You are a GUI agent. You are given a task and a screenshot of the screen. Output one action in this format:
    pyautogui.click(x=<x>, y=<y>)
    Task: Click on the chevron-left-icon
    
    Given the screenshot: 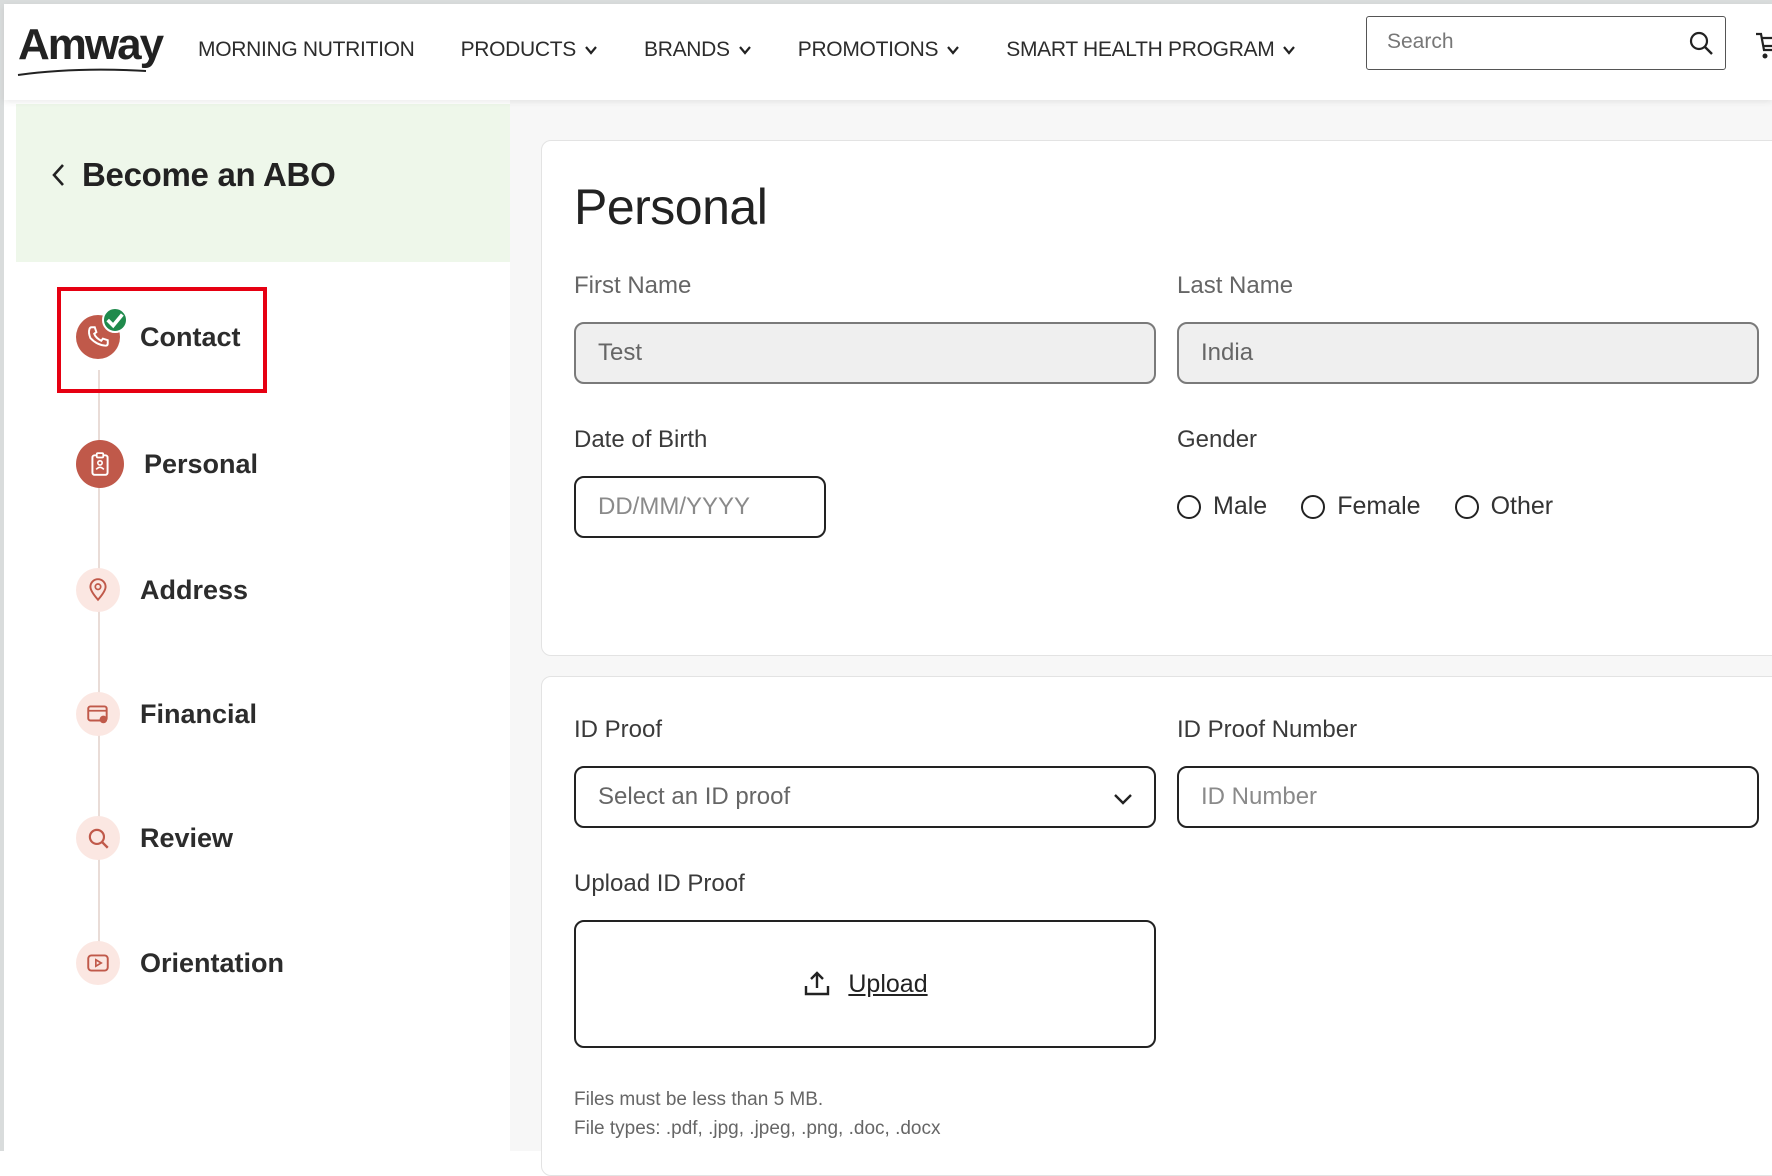 What is the action you would take?
    pyautogui.click(x=58, y=175)
    